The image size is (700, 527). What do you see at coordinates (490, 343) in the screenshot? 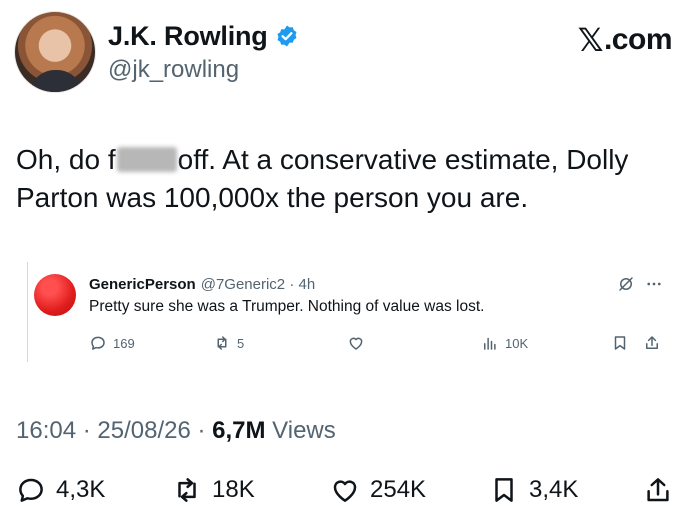
I see `views-icon` at bounding box center [490, 343].